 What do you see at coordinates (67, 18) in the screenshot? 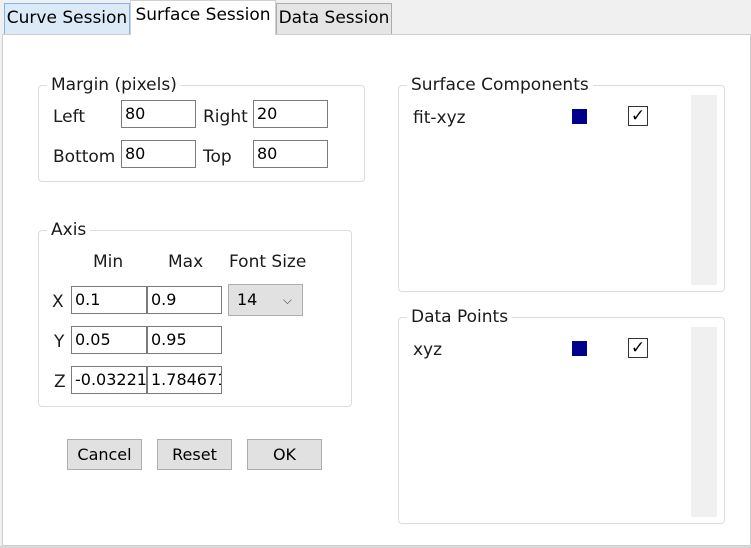
I see `tab-curve-session: Curve Session` at bounding box center [67, 18].